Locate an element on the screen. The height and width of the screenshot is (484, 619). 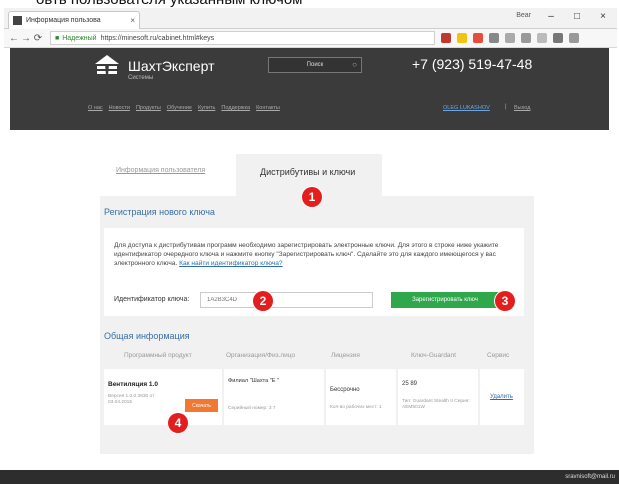
nav-item-products: Продукты is located at coordinates (148, 108).